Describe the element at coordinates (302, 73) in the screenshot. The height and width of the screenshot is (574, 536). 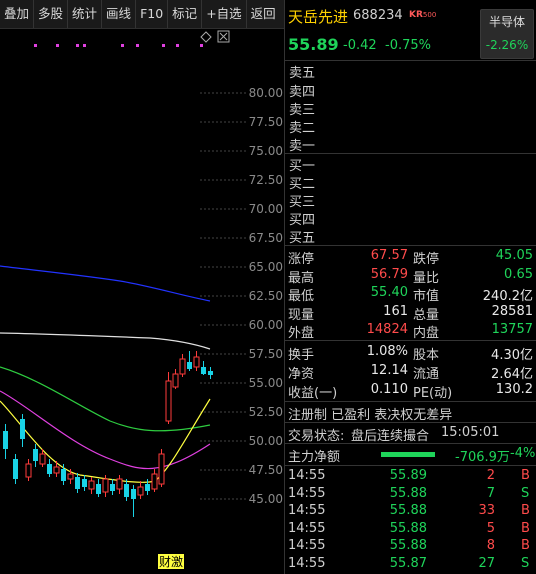
I see `sell-5-label: 卖五` at that location.